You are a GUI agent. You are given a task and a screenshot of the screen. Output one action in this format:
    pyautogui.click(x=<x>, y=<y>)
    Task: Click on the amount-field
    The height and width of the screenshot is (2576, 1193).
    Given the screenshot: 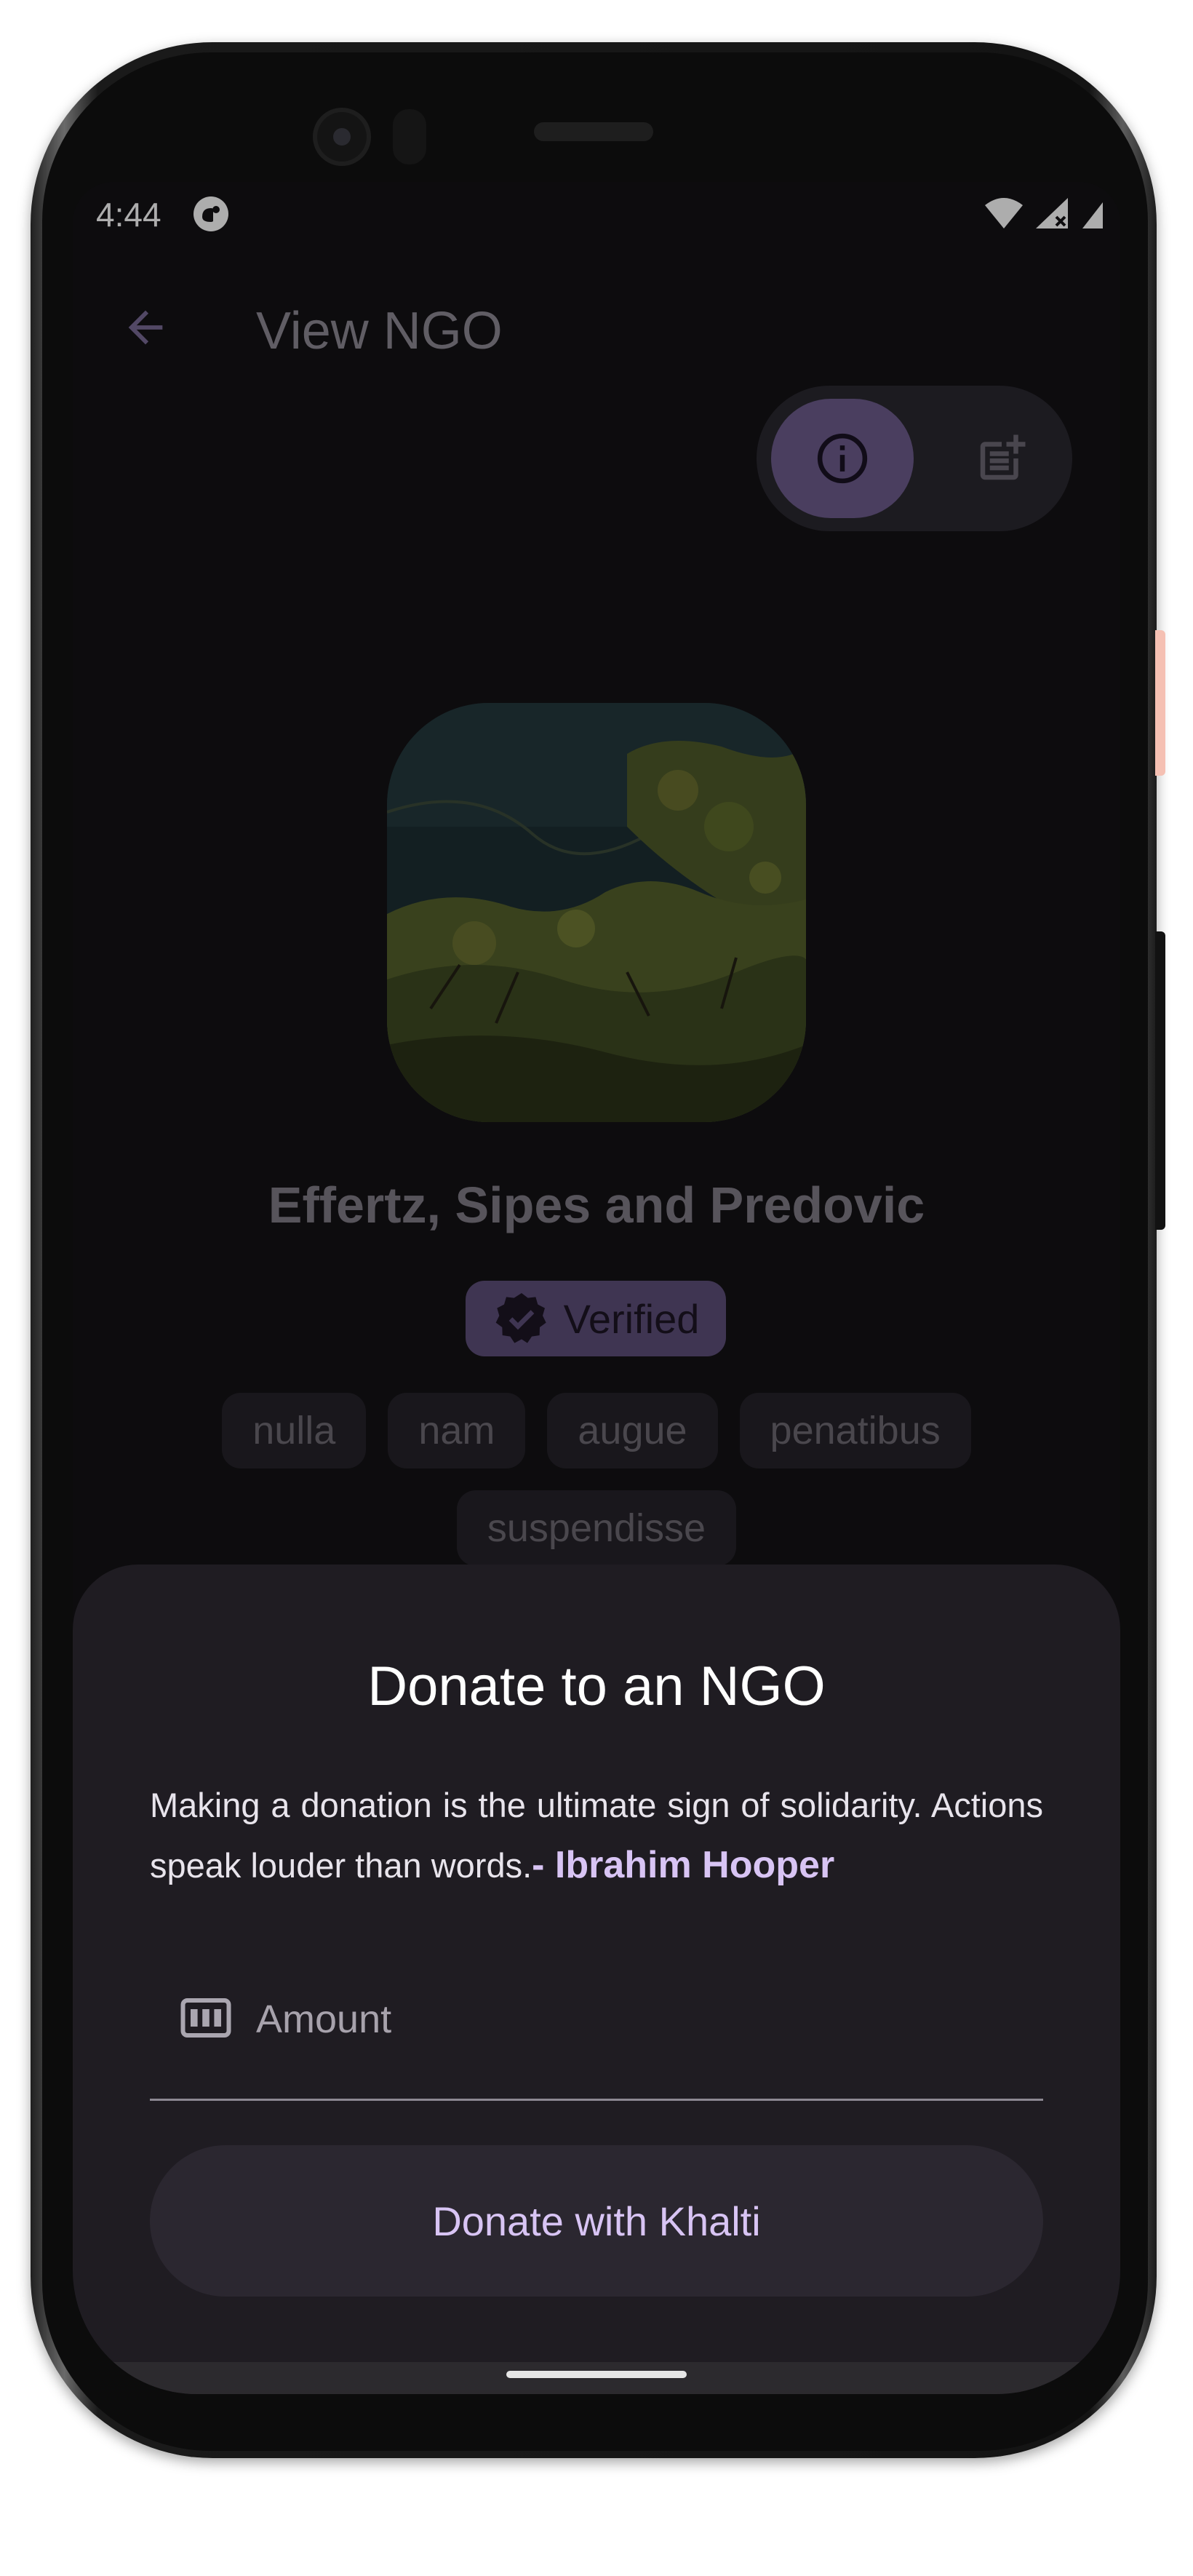 What is the action you would take?
    pyautogui.click(x=596, y=2022)
    